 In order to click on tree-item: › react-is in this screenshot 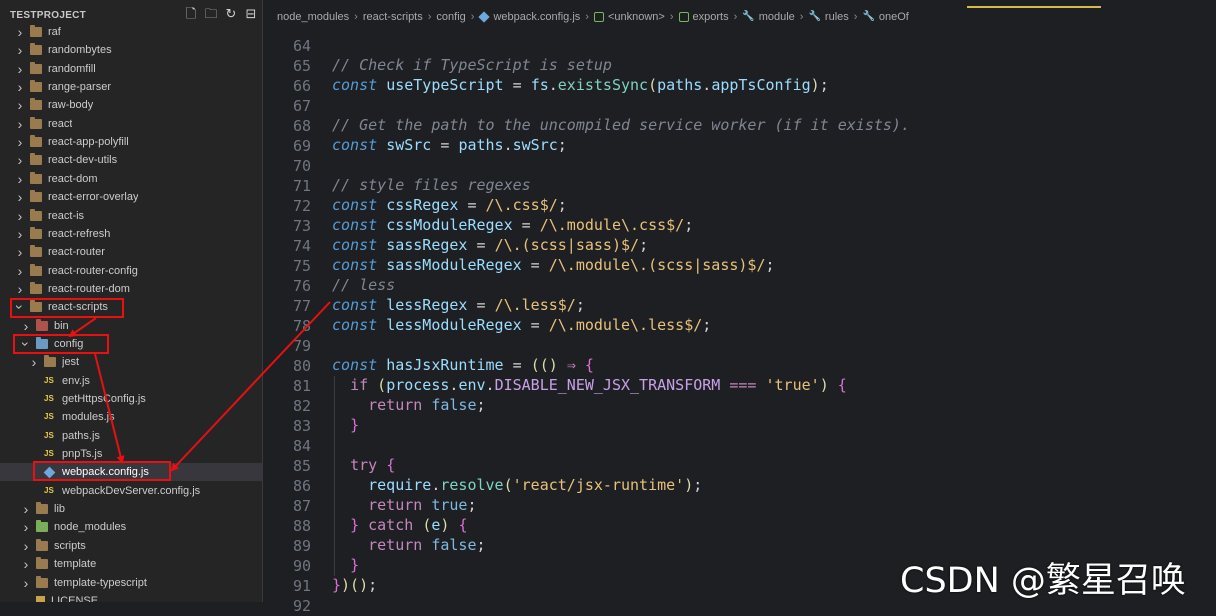, I will do `click(131, 216)`.